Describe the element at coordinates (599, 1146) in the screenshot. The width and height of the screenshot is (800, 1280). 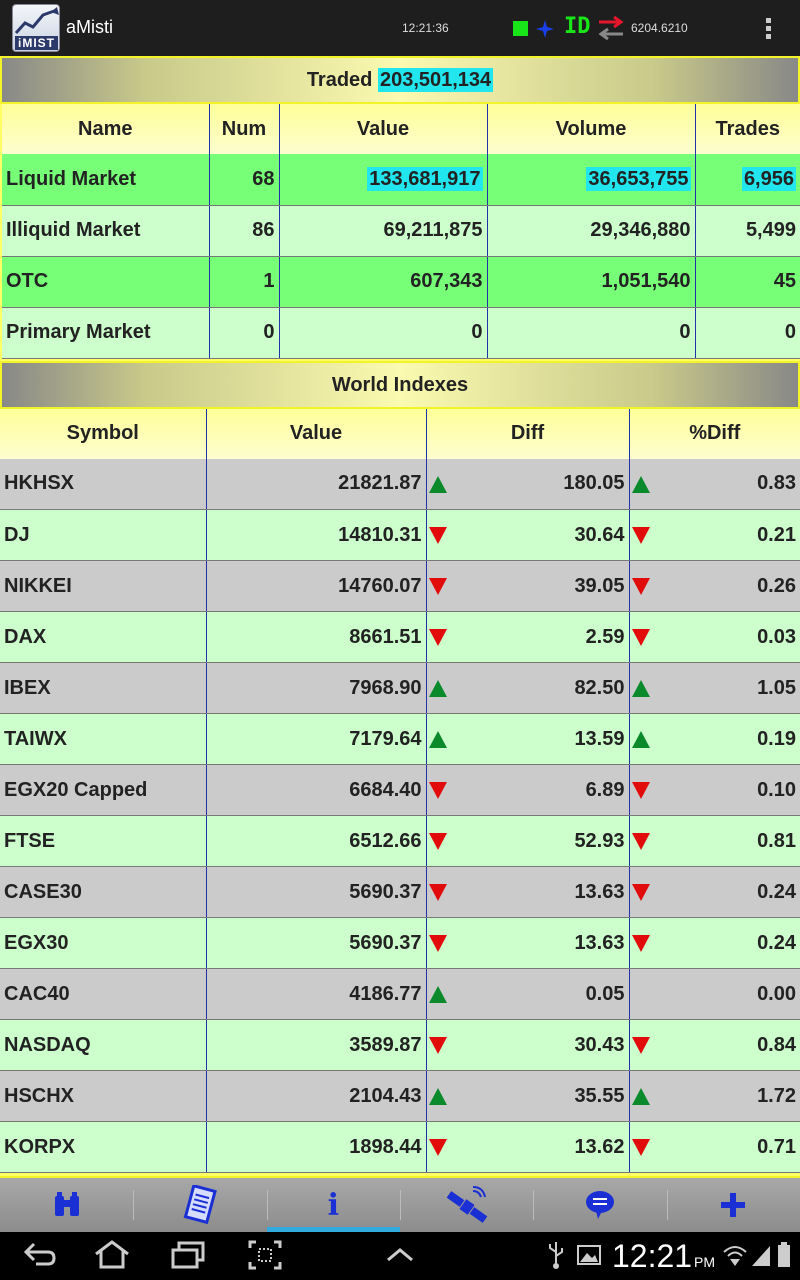
I see `index-diff: 13.62` at that location.